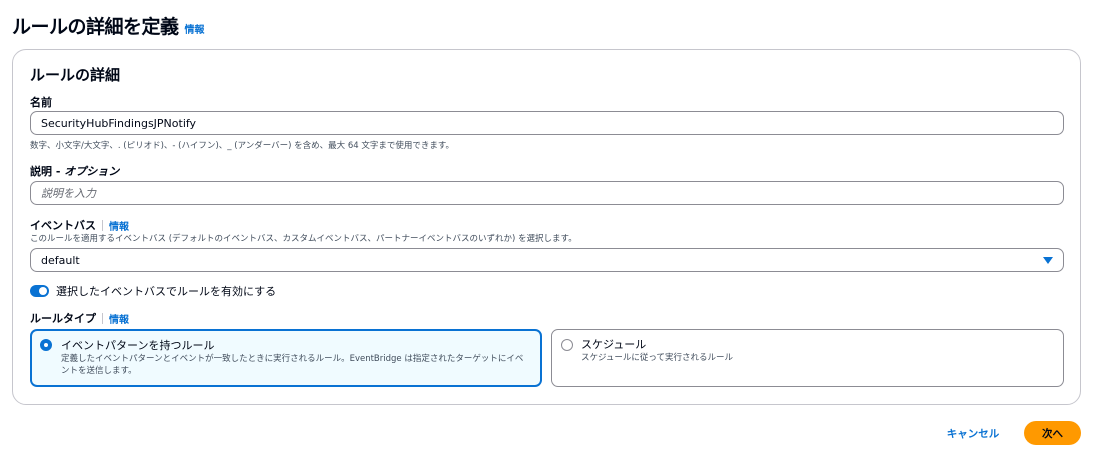 The height and width of the screenshot is (471, 1105). Describe the element at coordinates (63, 225) in the screenshot. I see `event-bus-label: イベントバス` at that location.